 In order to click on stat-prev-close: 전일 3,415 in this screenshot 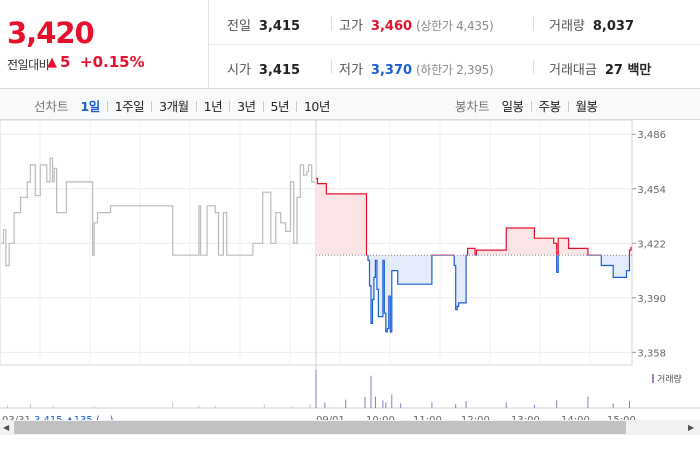, I will do `click(263, 24)`.